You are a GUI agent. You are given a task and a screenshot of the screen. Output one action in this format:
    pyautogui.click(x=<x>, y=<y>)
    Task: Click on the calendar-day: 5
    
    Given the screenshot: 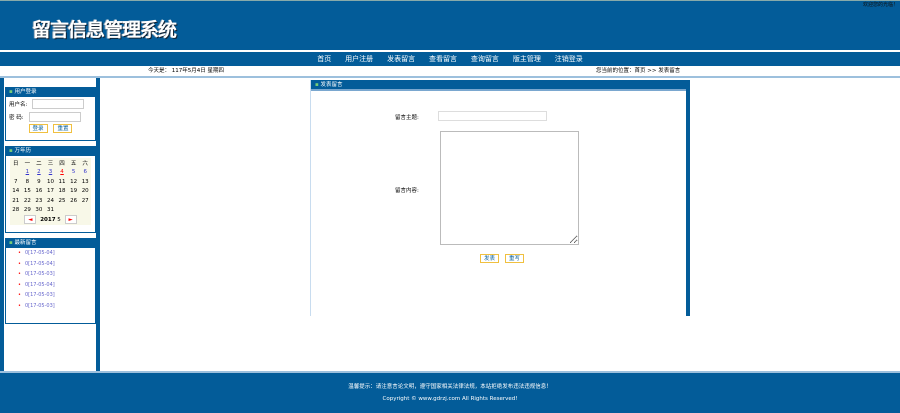 What is the action you would take?
    pyautogui.click(x=74, y=173)
    